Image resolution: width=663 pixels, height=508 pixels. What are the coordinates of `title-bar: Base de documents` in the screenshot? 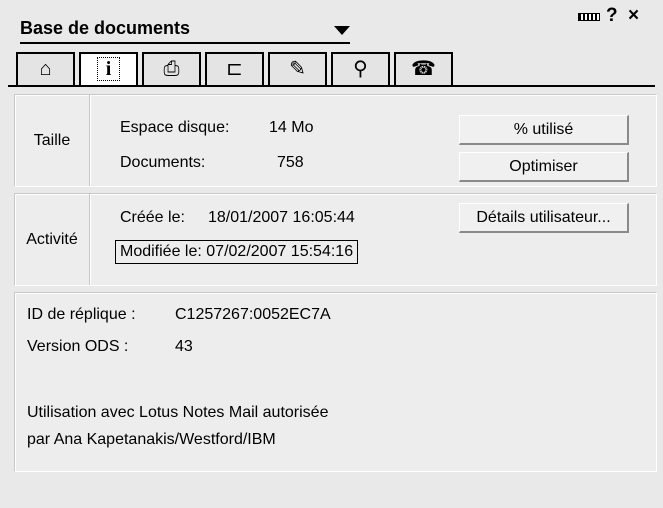 It's located at (331, 30).